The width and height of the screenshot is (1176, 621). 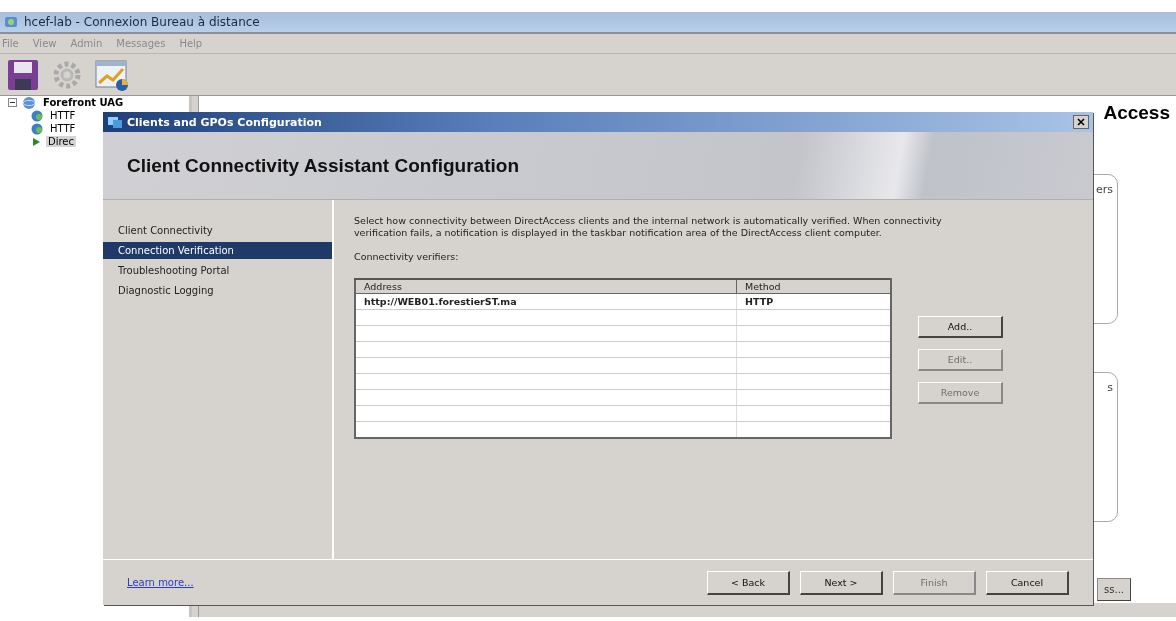 What do you see at coordinates (224, 122) in the screenshot?
I see `dialog-title: Clients and GPOs Configuration` at bounding box center [224, 122].